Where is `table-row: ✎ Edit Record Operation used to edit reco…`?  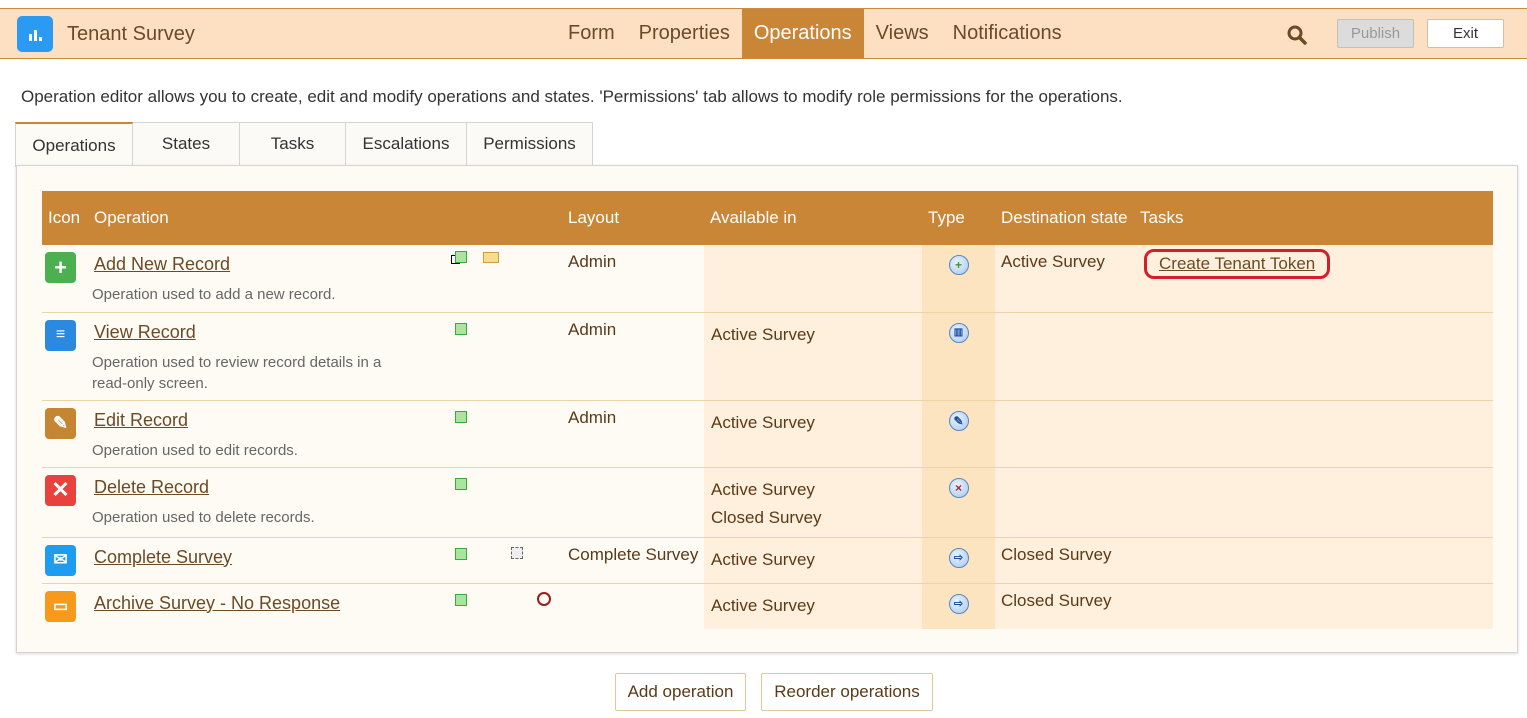 table-row: ✎ Edit Record Operation used to edit reco… is located at coordinates (767, 434).